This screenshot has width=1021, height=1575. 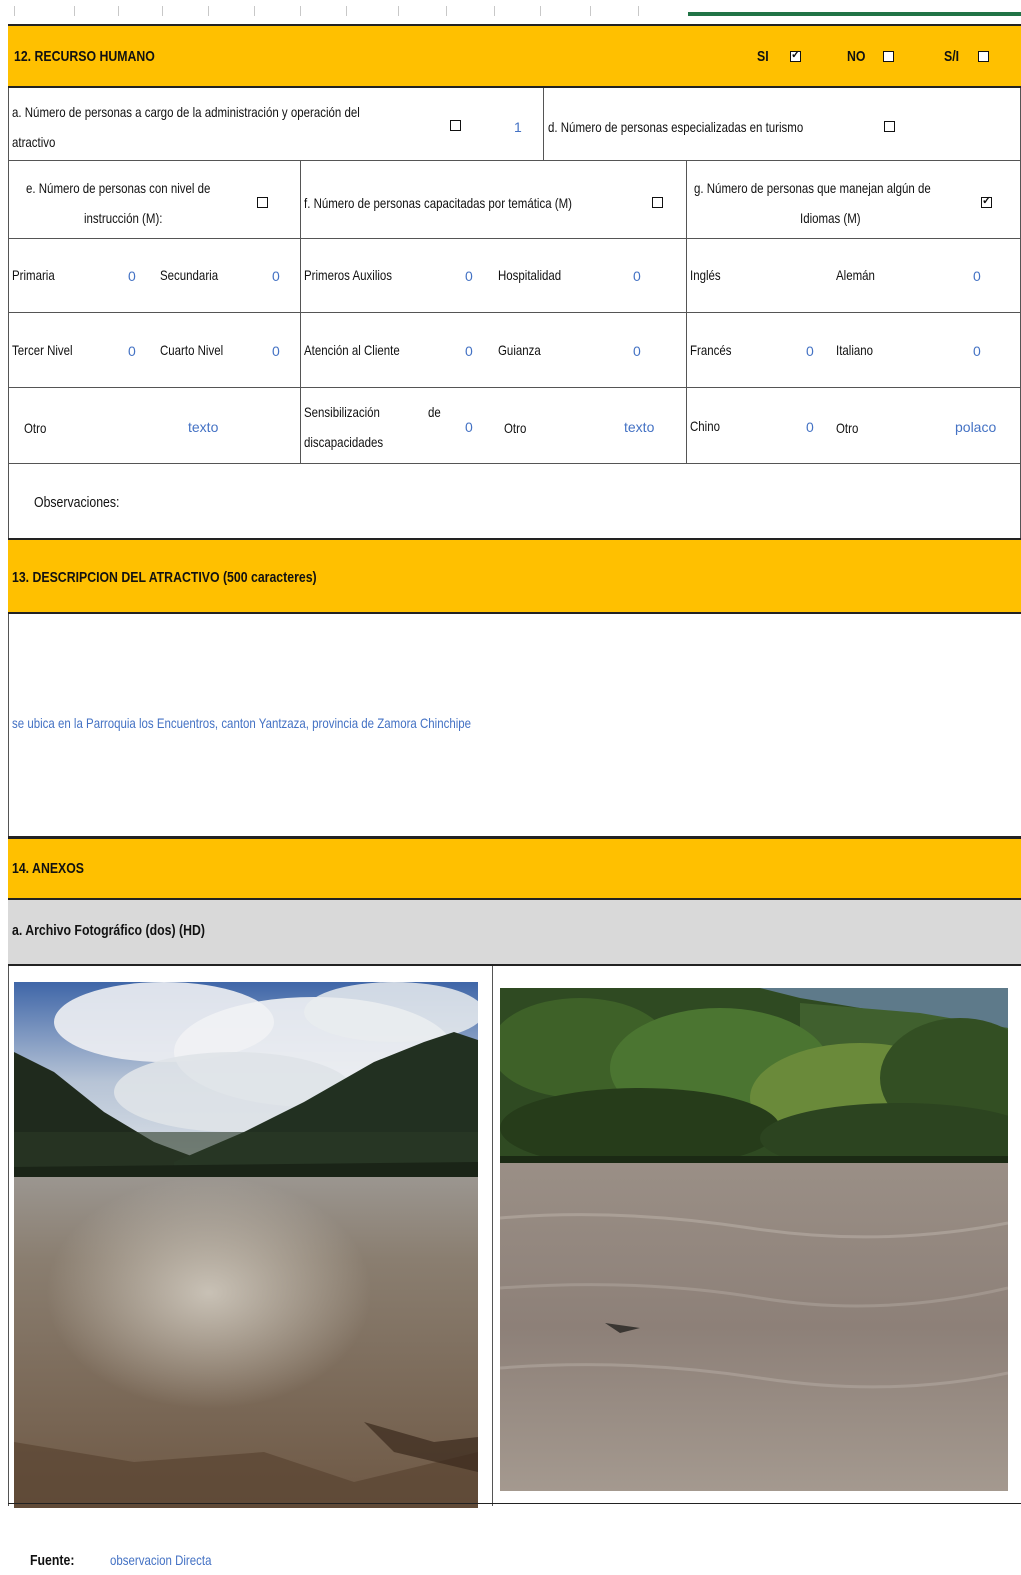 What do you see at coordinates (889, 126) in the screenshot?
I see `row-d-checkbox` at bounding box center [889, 126].